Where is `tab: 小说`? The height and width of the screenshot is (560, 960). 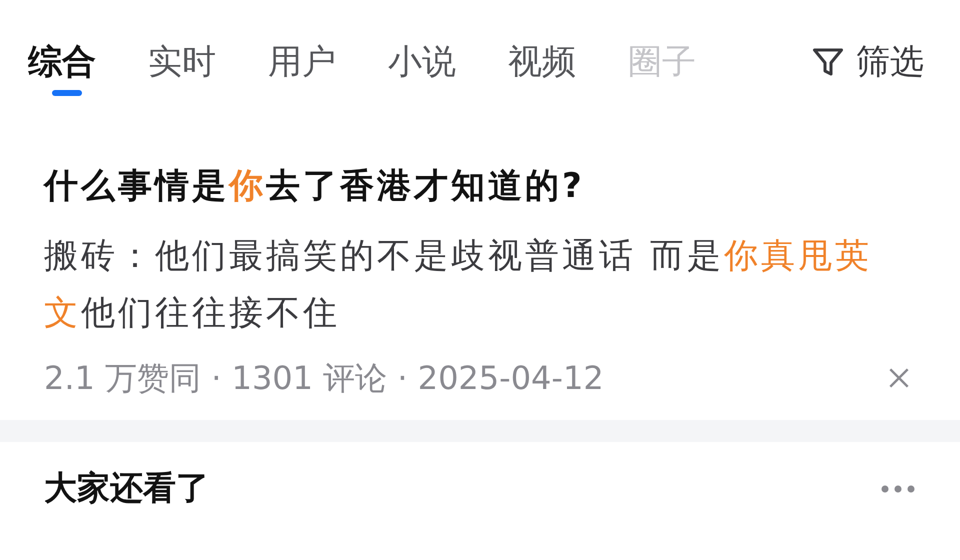
tab: 小说 is located at coordinates (422, 70).